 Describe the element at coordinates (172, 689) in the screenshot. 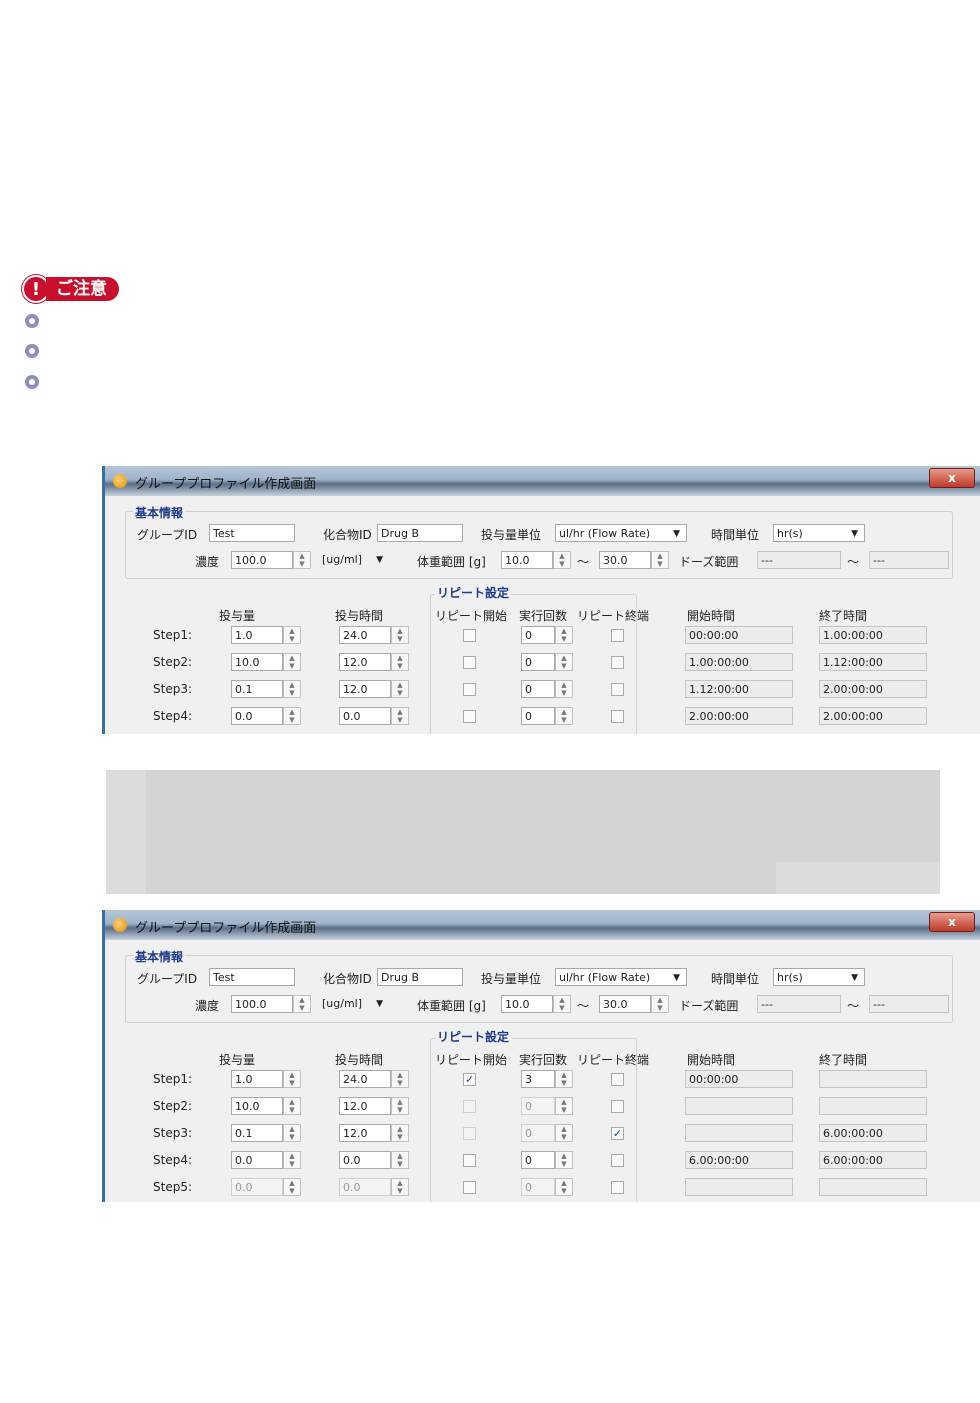

I see `step-label: Step3:` at that location.